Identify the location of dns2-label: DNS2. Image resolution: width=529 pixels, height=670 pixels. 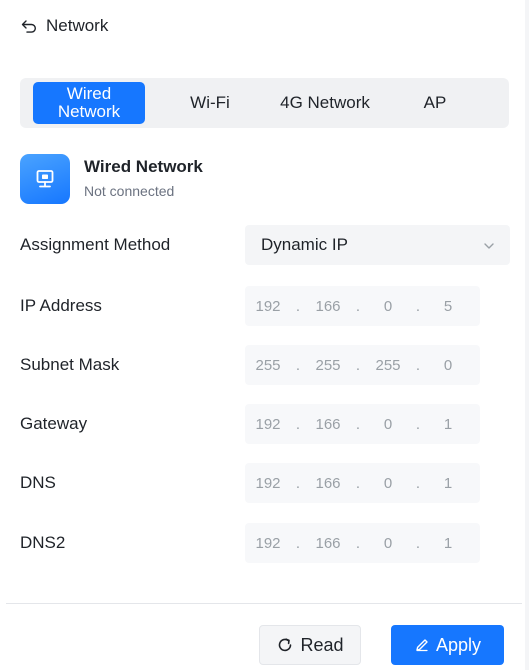
(43, 542).